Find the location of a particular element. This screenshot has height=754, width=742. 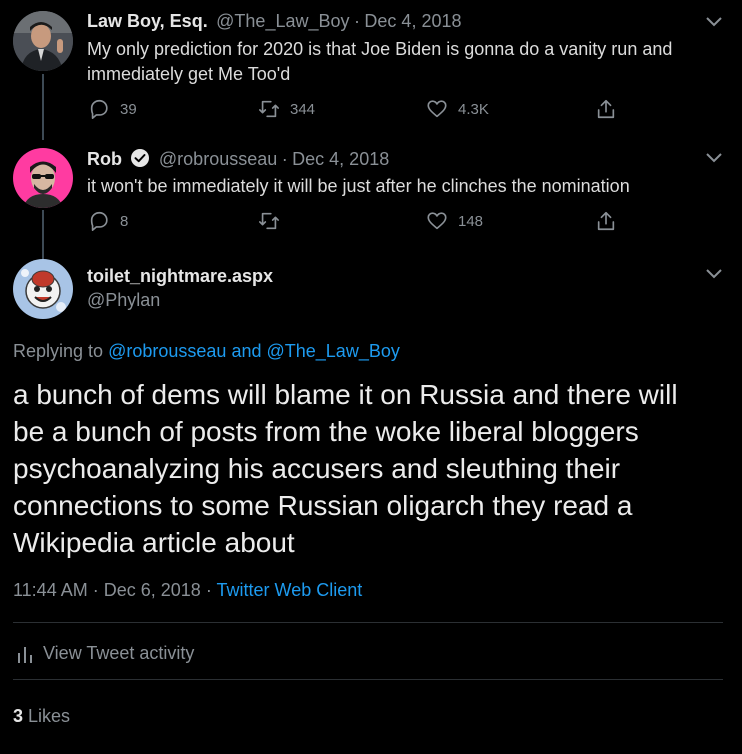

view-activity-button: View Tweet activity is located at coordinates (105, 653).